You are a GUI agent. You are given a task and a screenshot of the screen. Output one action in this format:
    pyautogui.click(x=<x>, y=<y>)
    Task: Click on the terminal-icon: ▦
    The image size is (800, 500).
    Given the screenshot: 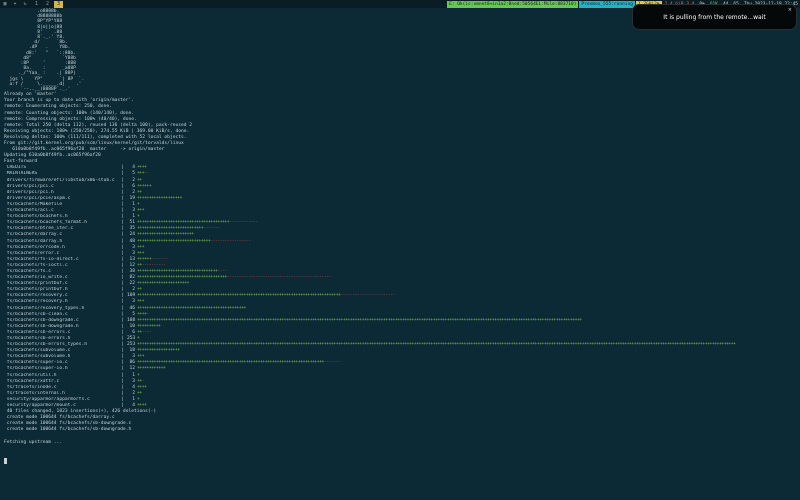 What is the action you would take?
    pyautogui.click(x=5, y=4)
    